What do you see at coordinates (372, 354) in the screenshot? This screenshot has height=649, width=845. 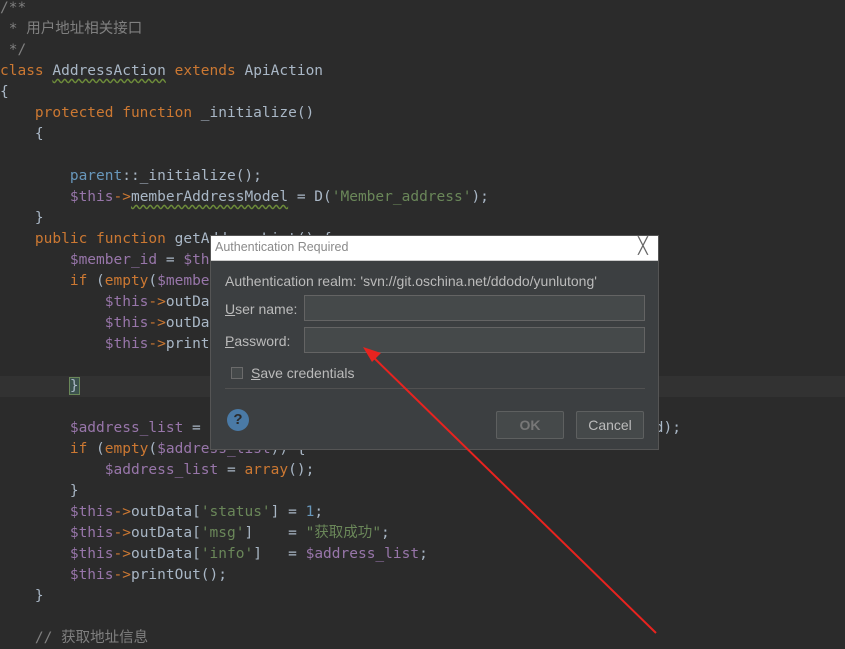 I see `annotation-arrow-head` at bounding box center [372, 354].